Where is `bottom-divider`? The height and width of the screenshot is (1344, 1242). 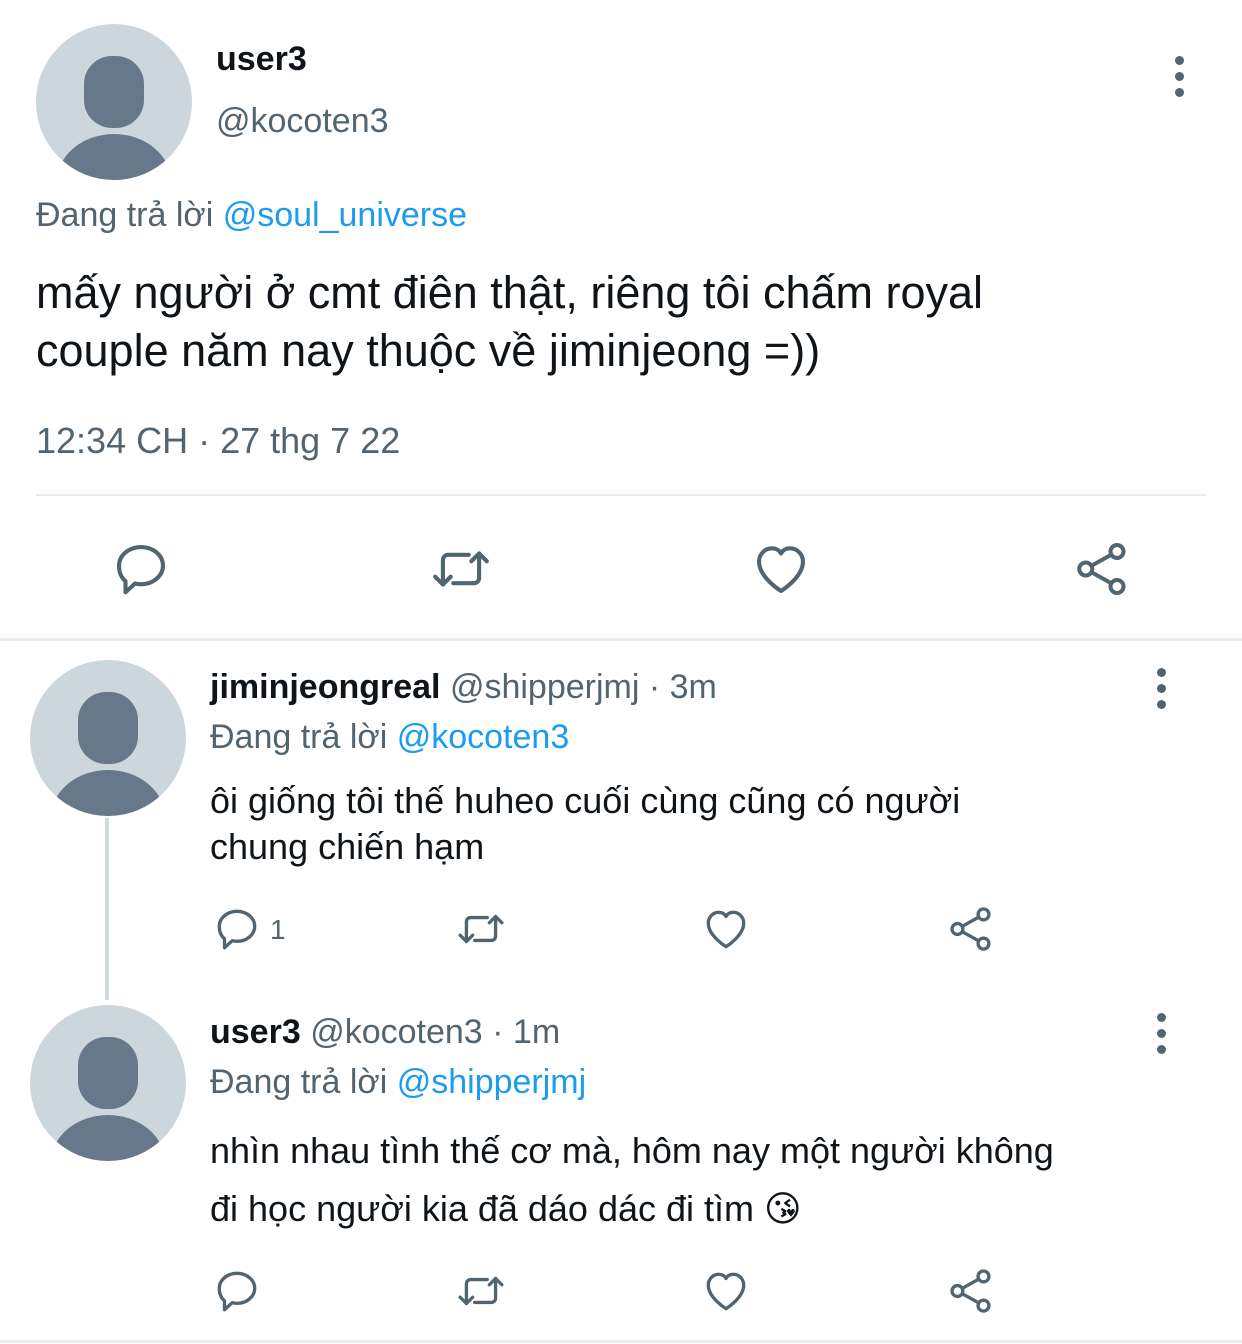 bottom-divider is located at coordinates (621, 1341).